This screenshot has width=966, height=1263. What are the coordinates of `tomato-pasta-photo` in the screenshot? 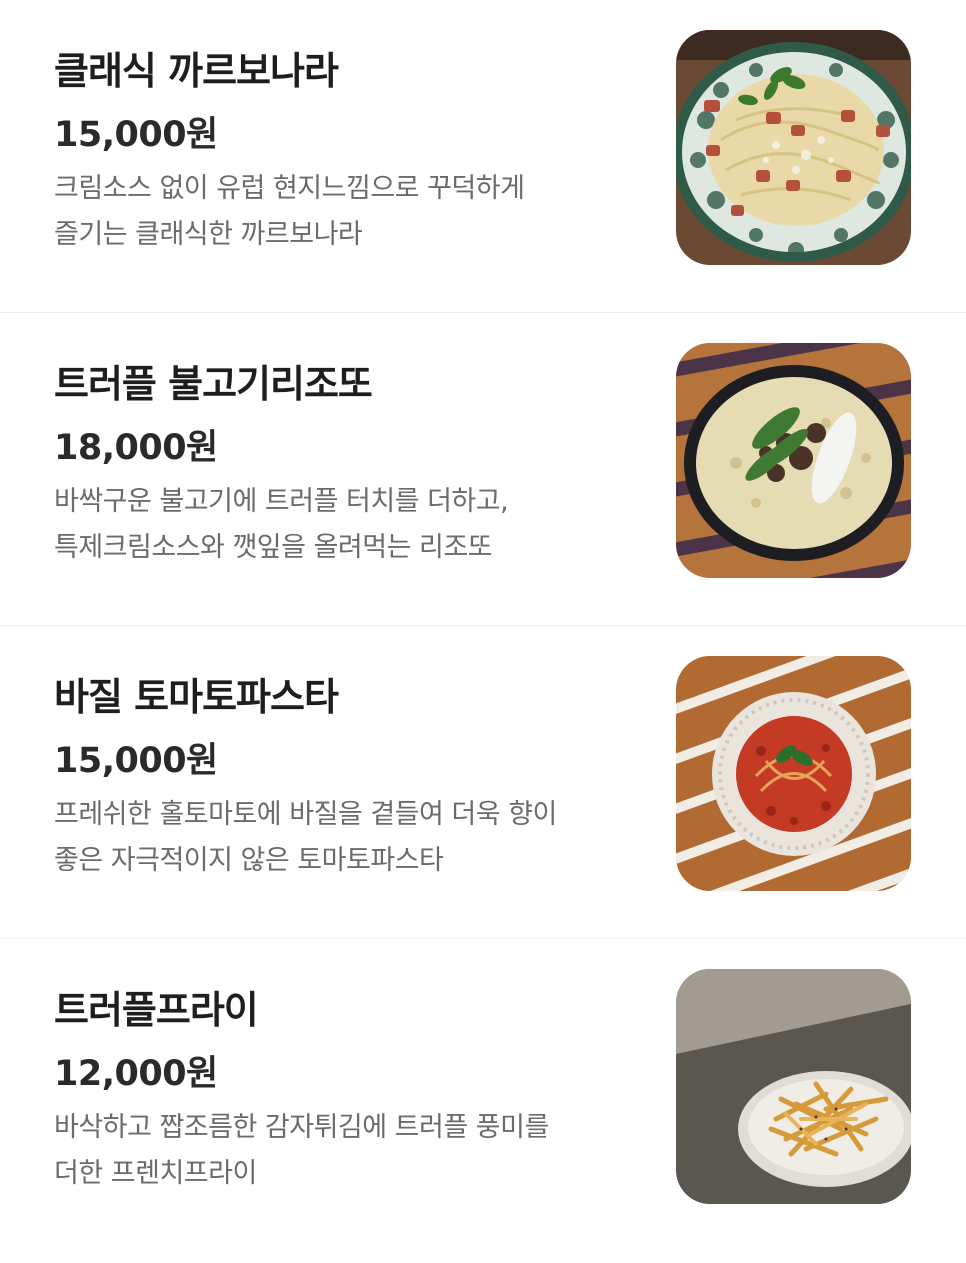 It's located at (793, 773).